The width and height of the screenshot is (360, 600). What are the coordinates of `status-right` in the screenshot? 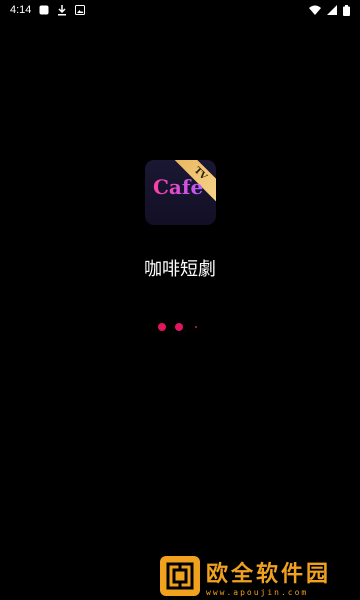 It's located at (329, 10).